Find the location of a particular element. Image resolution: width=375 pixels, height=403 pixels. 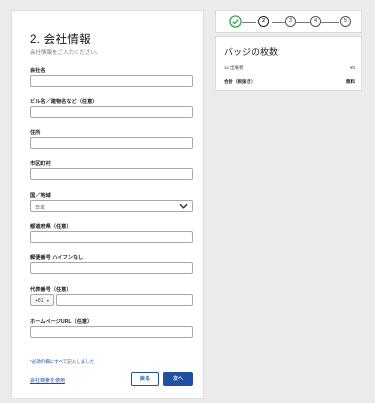

next-button: 次へ is located at coordinates (178, 379).